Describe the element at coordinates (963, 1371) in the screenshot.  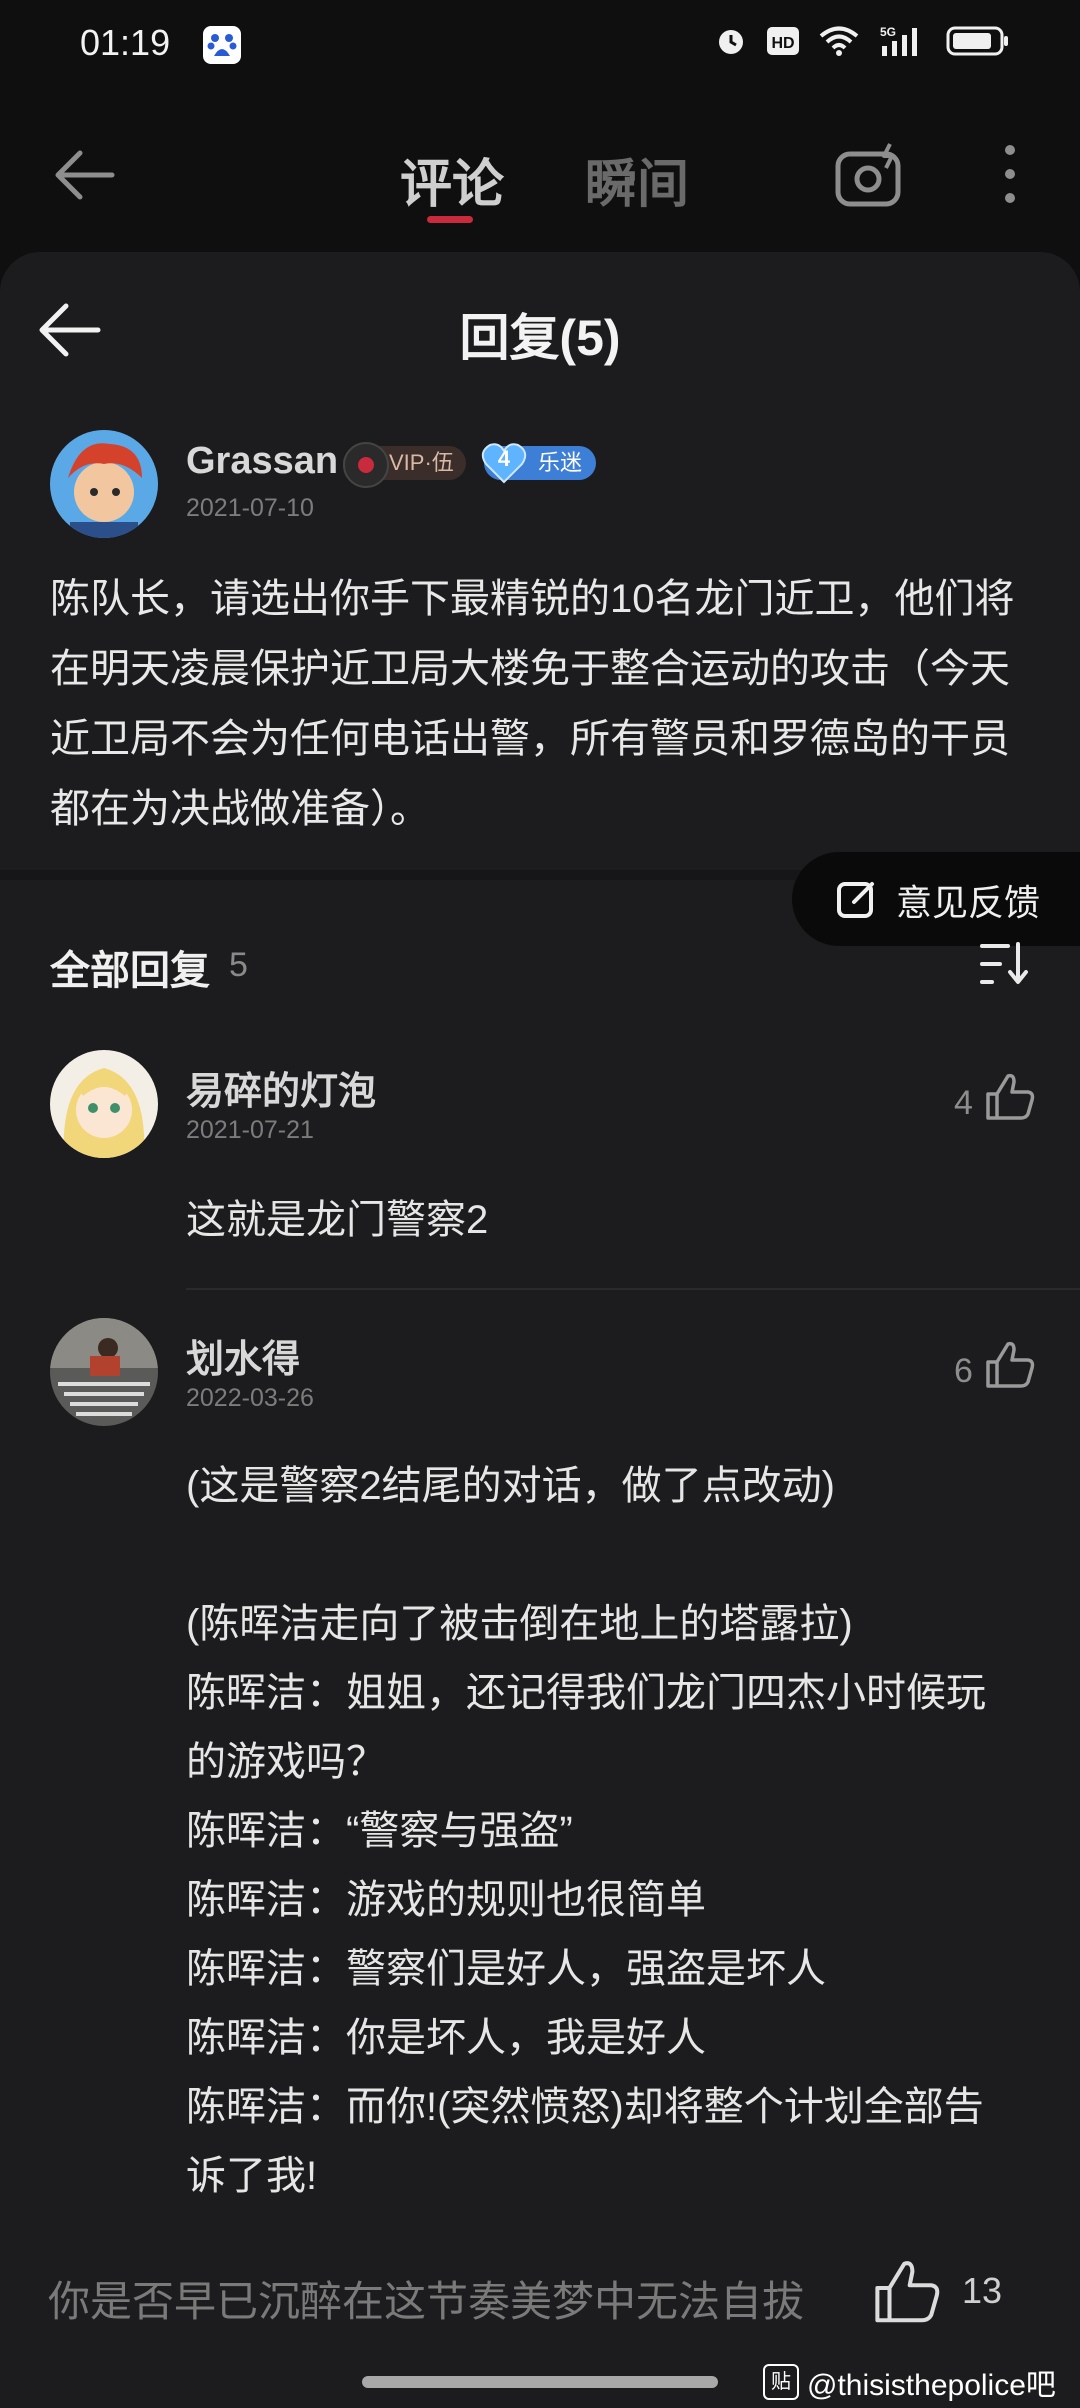
I see `like-count: 6` at that location.